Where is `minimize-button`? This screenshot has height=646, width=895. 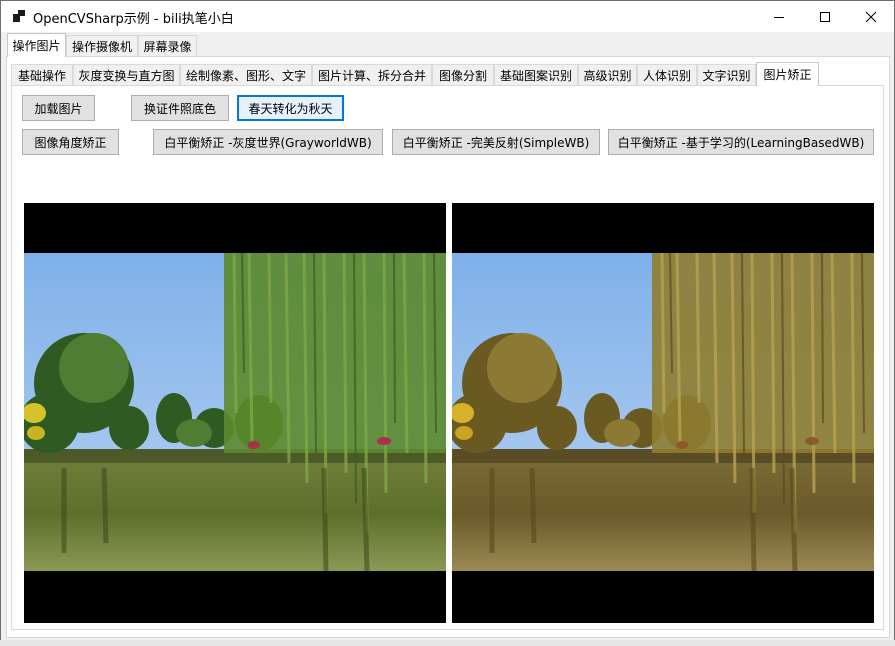 minimize-button is located at coordinates (779, 16).